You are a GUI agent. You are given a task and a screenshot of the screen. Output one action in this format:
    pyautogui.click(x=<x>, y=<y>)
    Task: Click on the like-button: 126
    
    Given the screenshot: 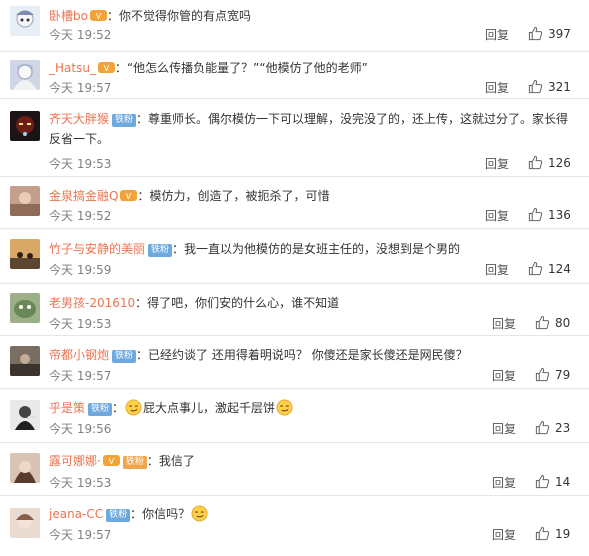 What is the action you would take?
    pyautogui.click(x=549, y=162)
    